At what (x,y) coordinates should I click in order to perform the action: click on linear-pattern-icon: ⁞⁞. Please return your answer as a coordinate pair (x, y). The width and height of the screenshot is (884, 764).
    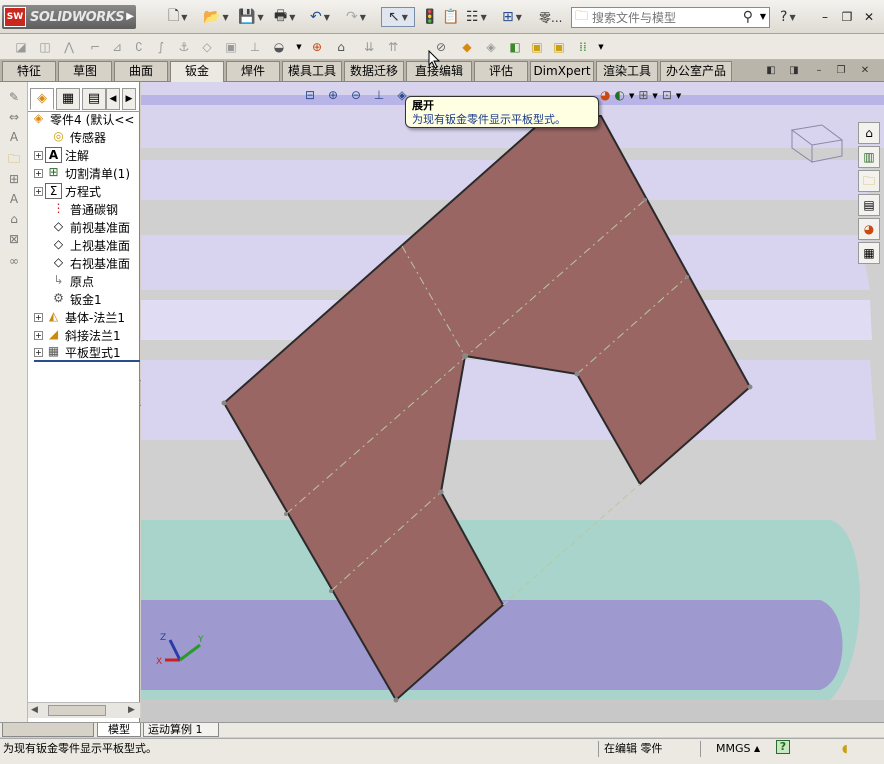
    Looking at the image, I should click on (583, 47).